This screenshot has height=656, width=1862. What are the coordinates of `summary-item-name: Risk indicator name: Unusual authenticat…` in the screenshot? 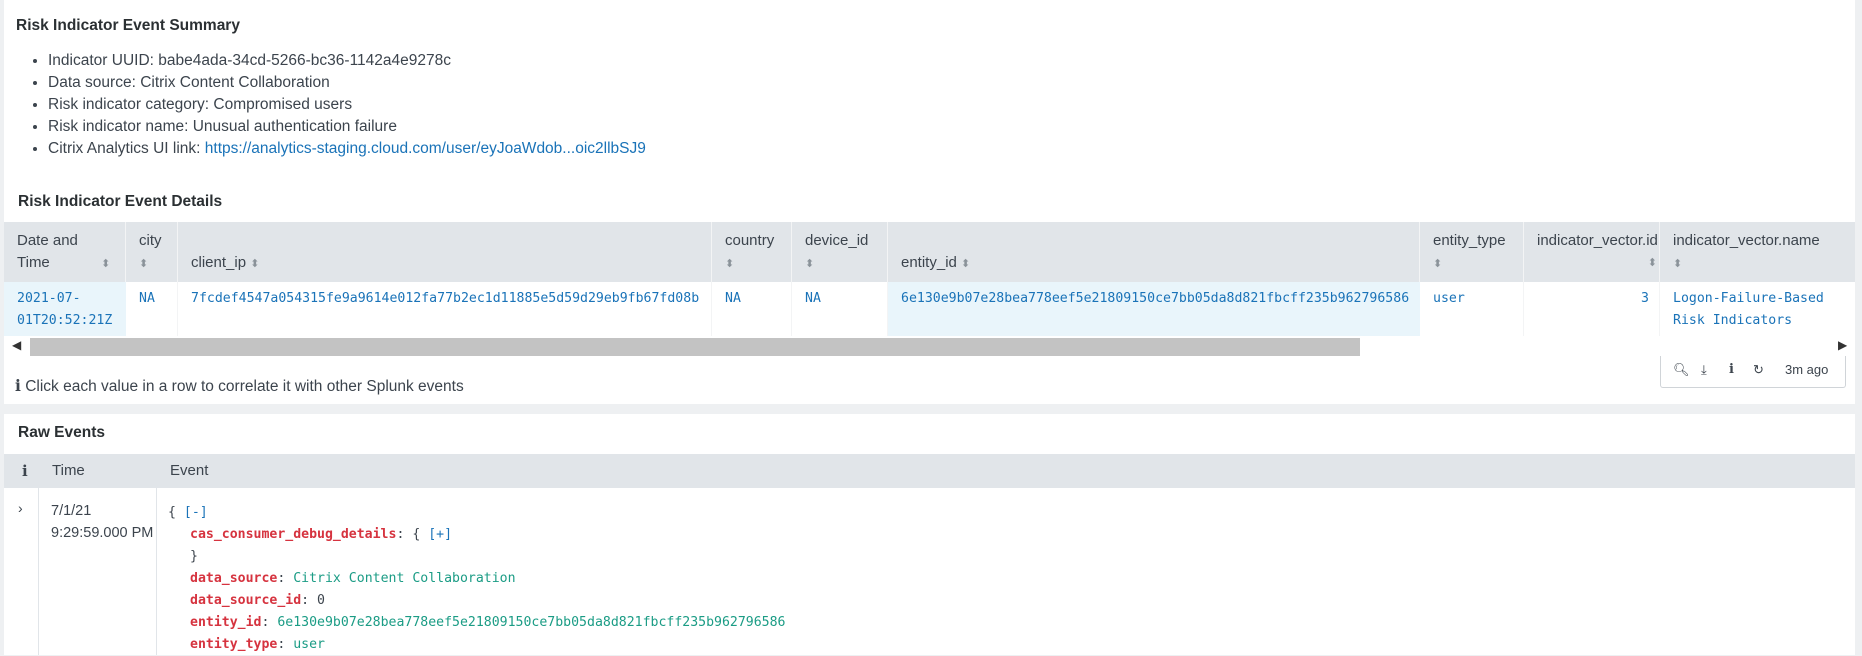 It's located at (347, 127).